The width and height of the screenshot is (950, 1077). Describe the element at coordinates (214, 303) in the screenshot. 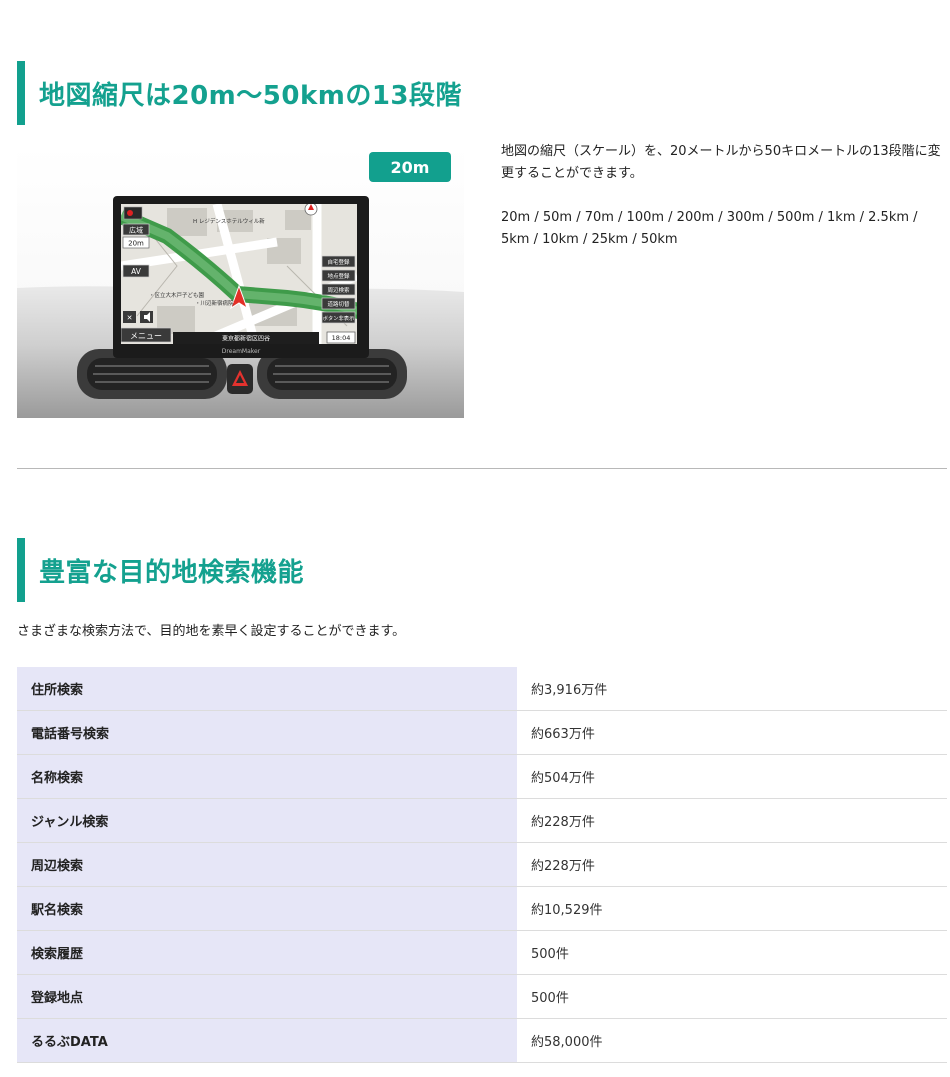

I see `poi-label: ・川辺新宿病院` at that location.